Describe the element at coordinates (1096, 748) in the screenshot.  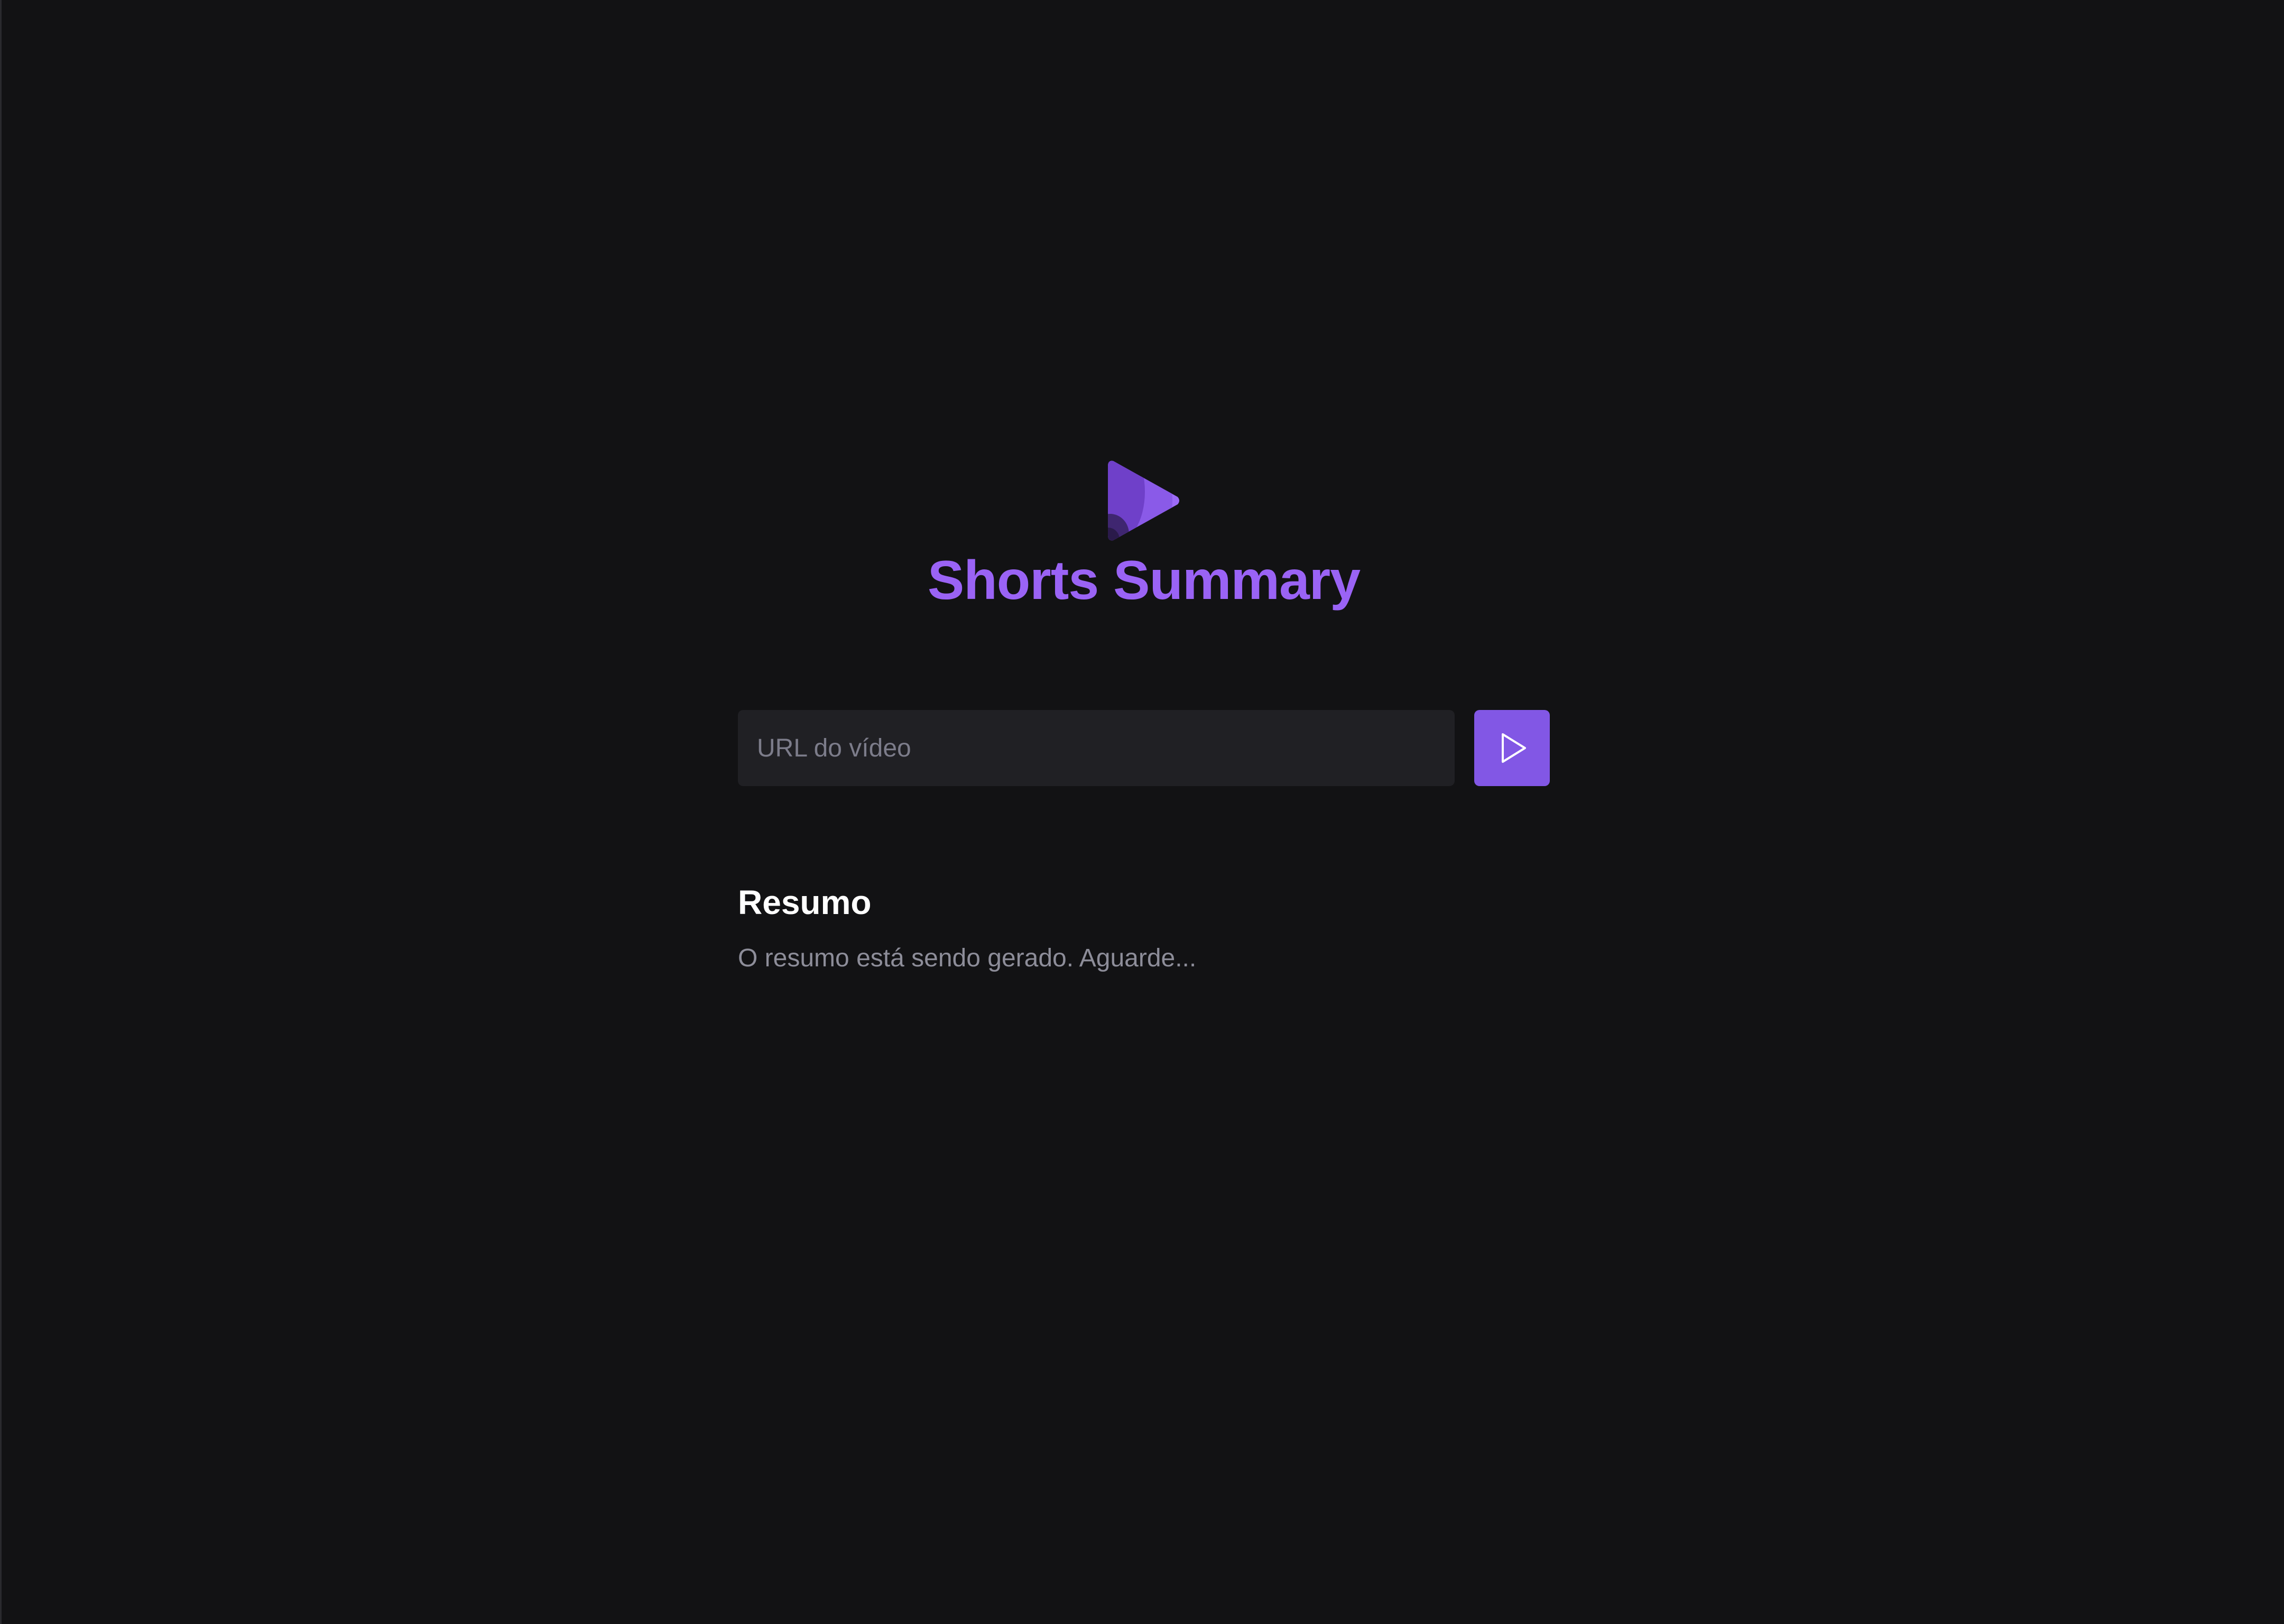
I see `video-url-input` at that location.